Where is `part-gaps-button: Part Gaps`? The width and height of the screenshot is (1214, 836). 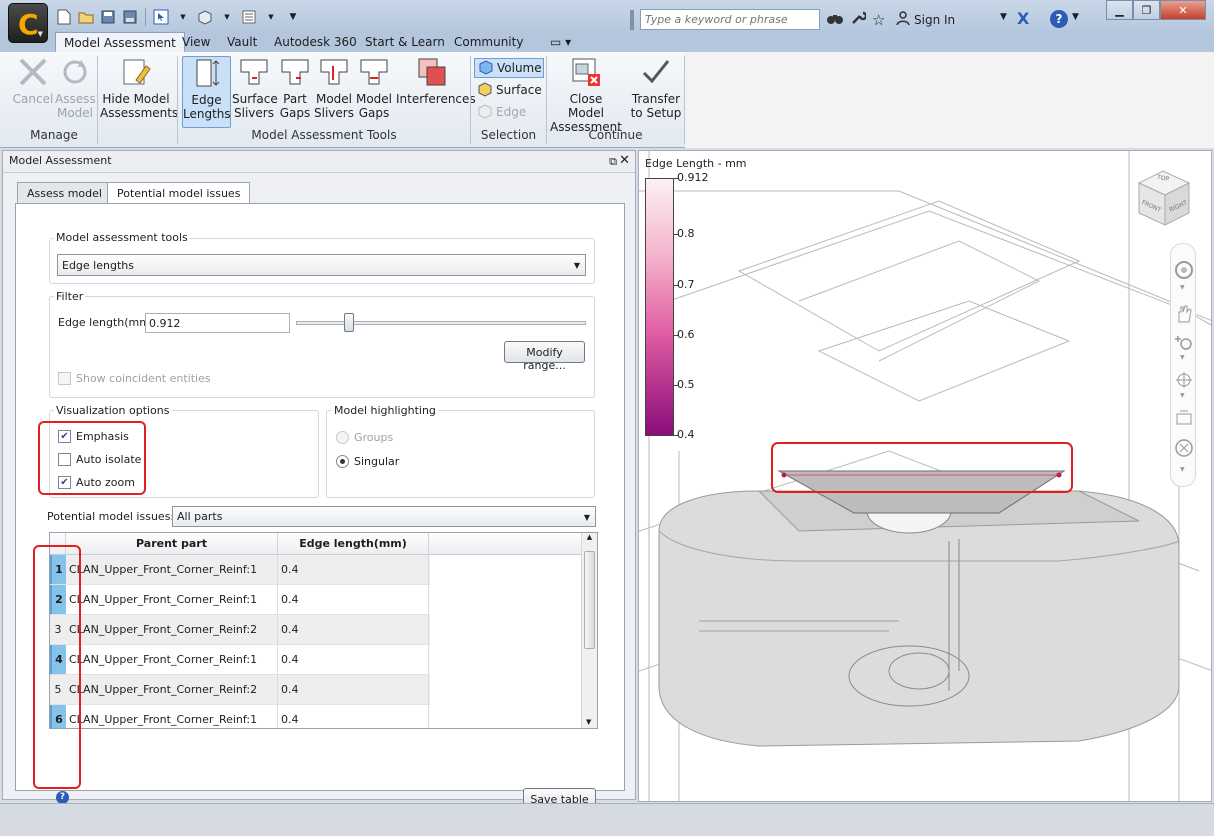 part-gaps-button: Part Gaps is located at coordinates (295, 88).